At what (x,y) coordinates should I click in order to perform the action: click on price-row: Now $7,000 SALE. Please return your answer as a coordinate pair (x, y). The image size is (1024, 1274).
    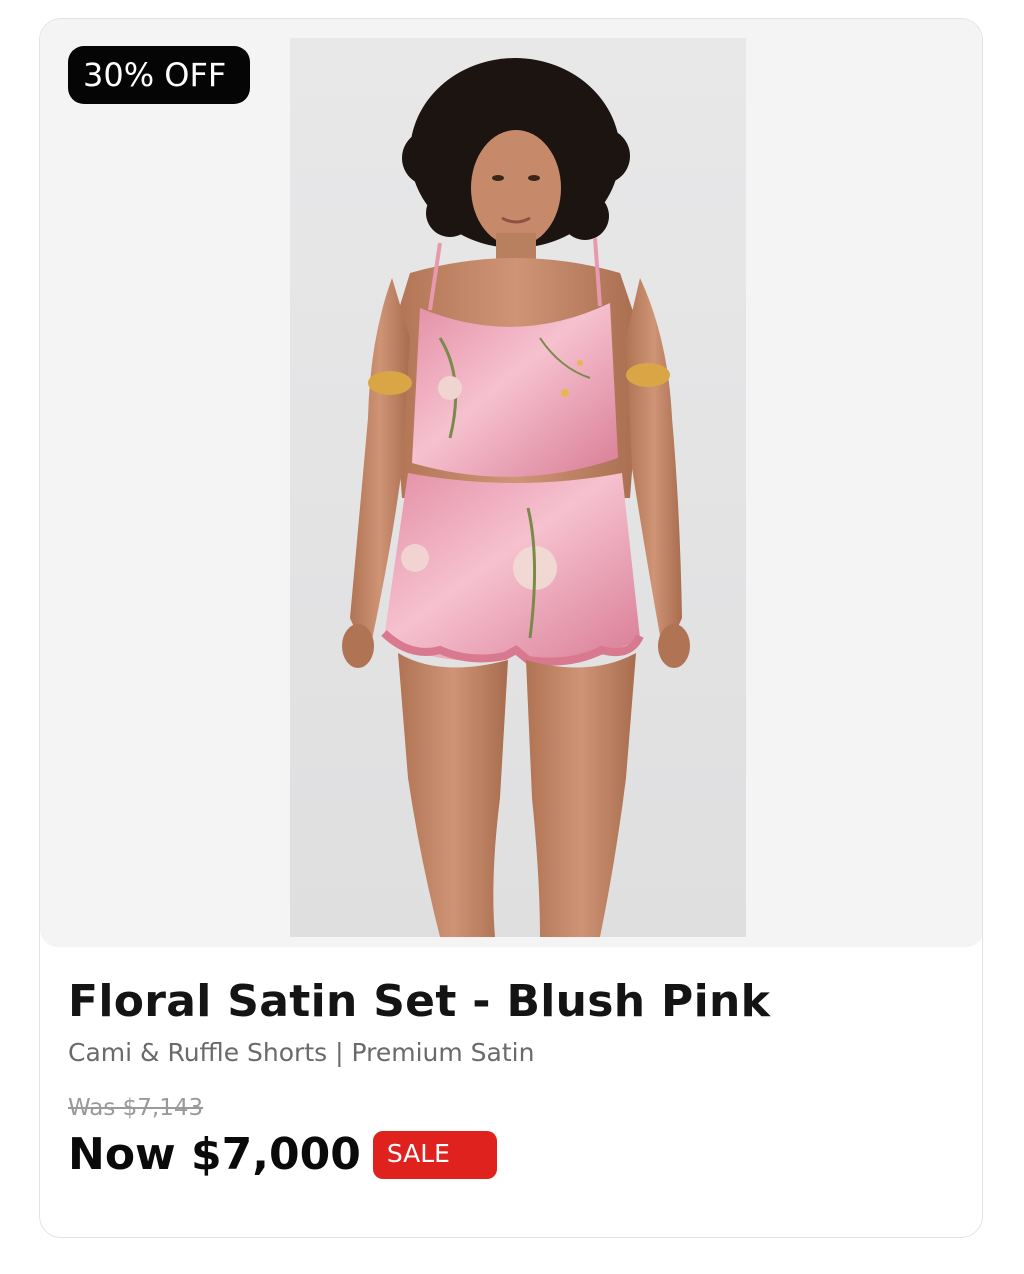
    Looking at the image, I should click on (511, 1155).